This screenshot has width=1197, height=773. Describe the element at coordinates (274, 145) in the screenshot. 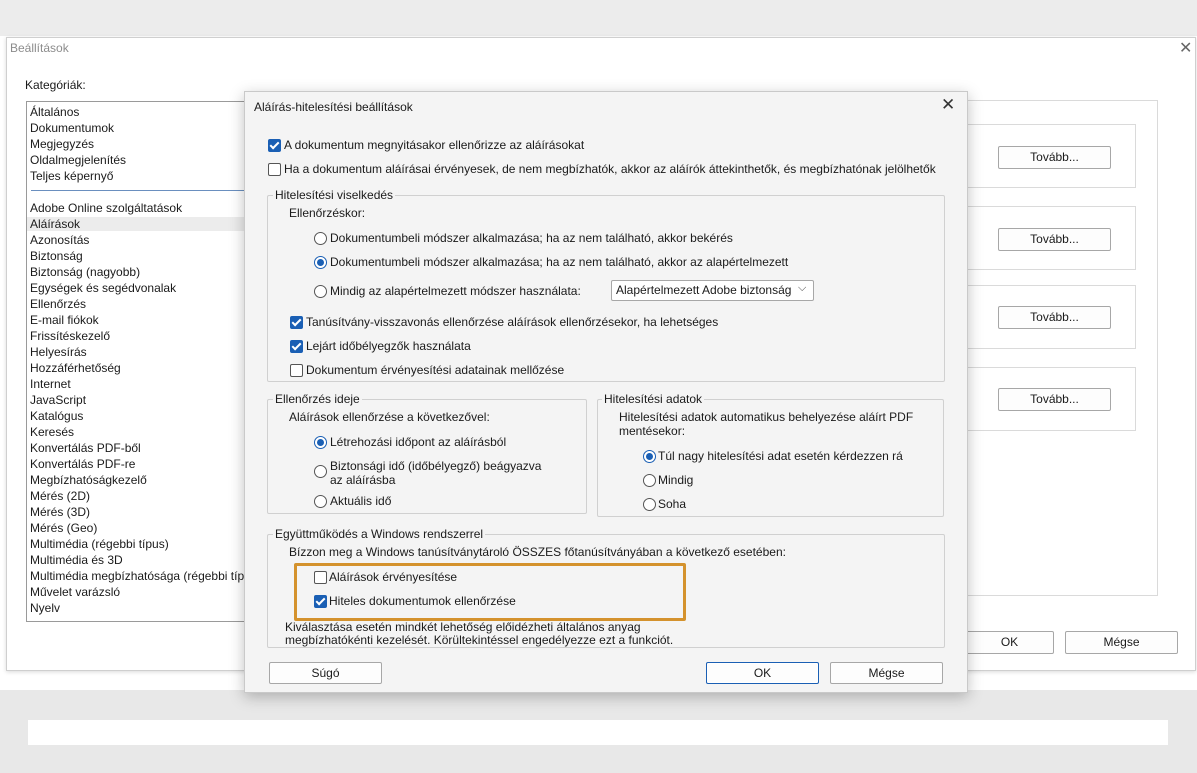

I see `verify-on-open-checkbox` at that location.